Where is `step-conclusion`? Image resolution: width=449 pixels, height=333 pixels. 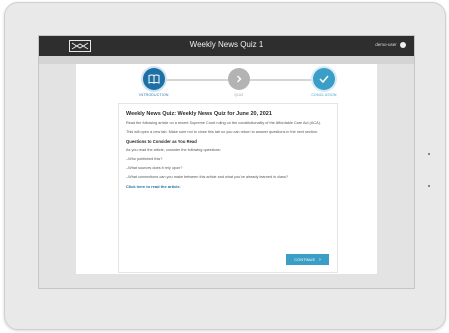
step-conclusion is located at coordinates (324, 79).